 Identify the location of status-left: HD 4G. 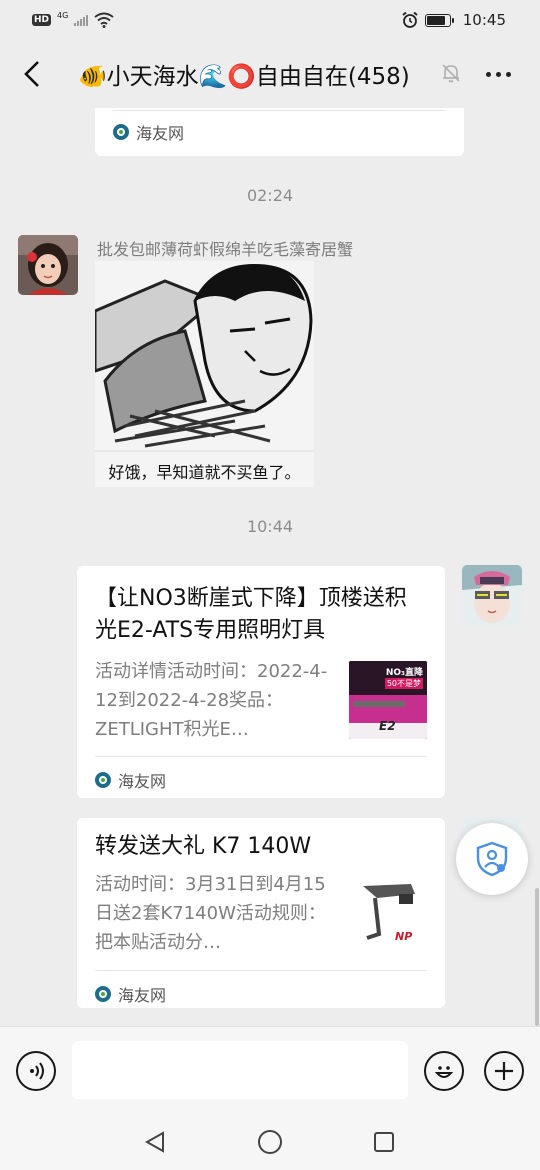
(73, 19).